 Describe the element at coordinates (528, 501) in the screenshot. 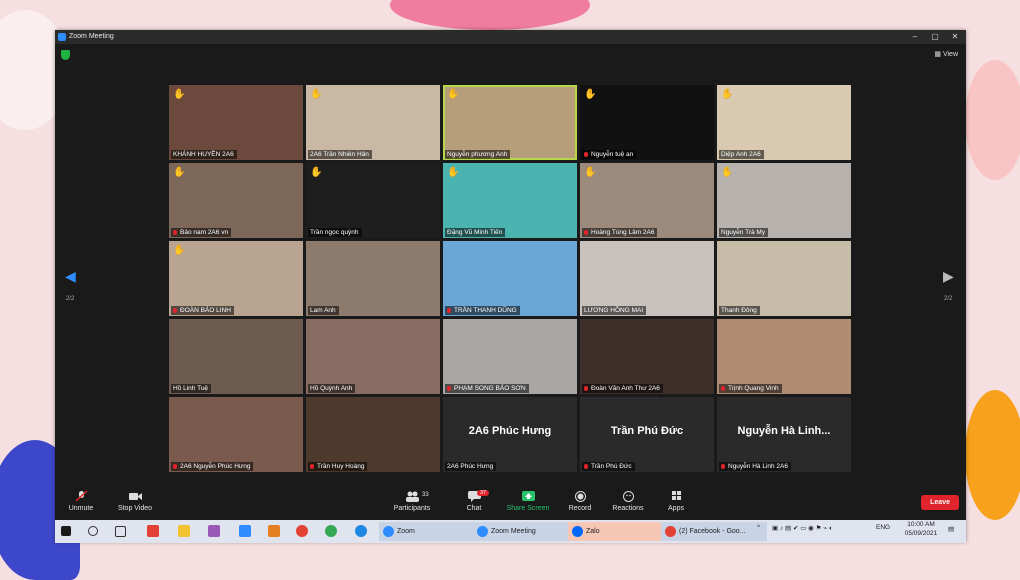

I see `share-screen-button: Share Screen` at that location.